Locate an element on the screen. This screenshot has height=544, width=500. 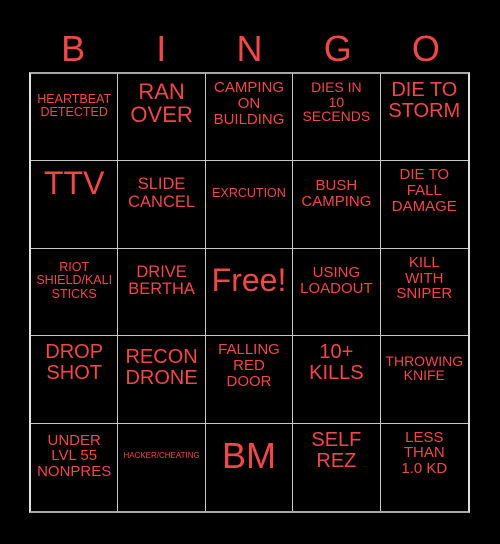
cell-text: DRIVE BERTHA is located at coordinates (161, 280).